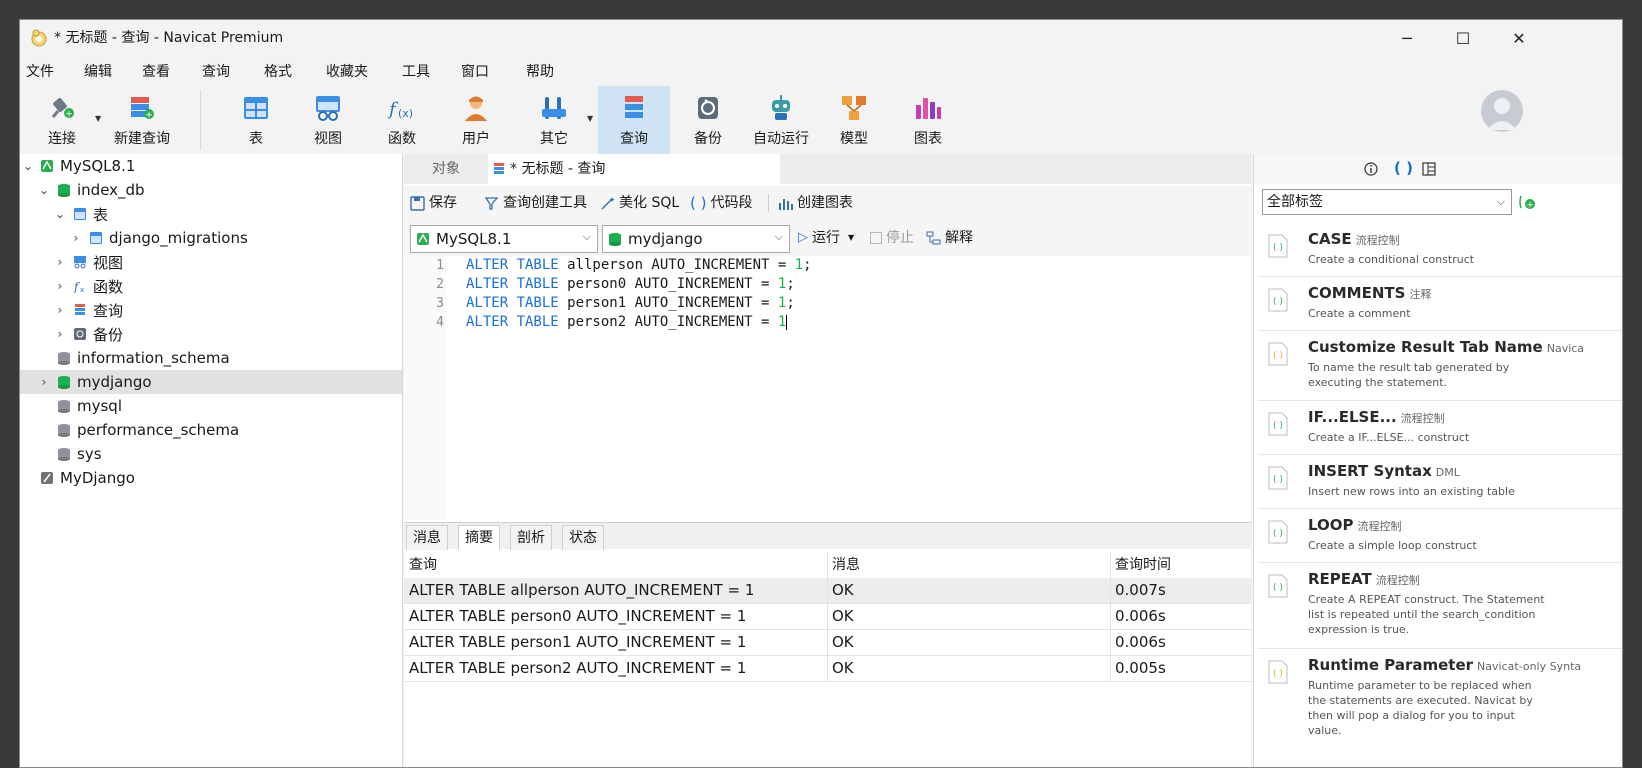 The width and height of the screenshot is (1642, 768). I want to click on tab-status: 状态, so click(583, 537).